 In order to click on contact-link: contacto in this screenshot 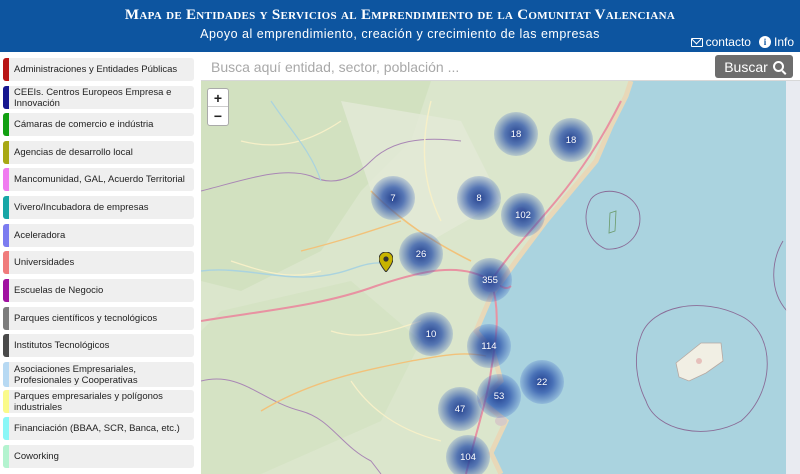, I will do `click(720, 42)`.